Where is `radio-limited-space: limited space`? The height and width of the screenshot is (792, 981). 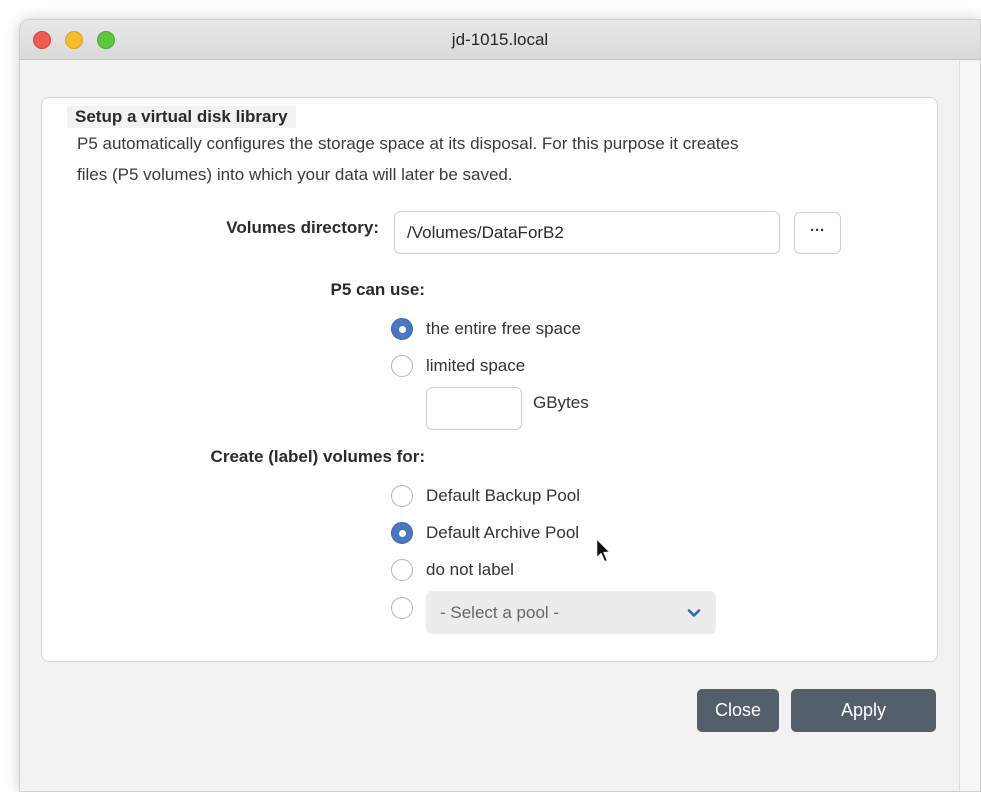
radio-limited-space: limited space is located at coordinates (458, 366).